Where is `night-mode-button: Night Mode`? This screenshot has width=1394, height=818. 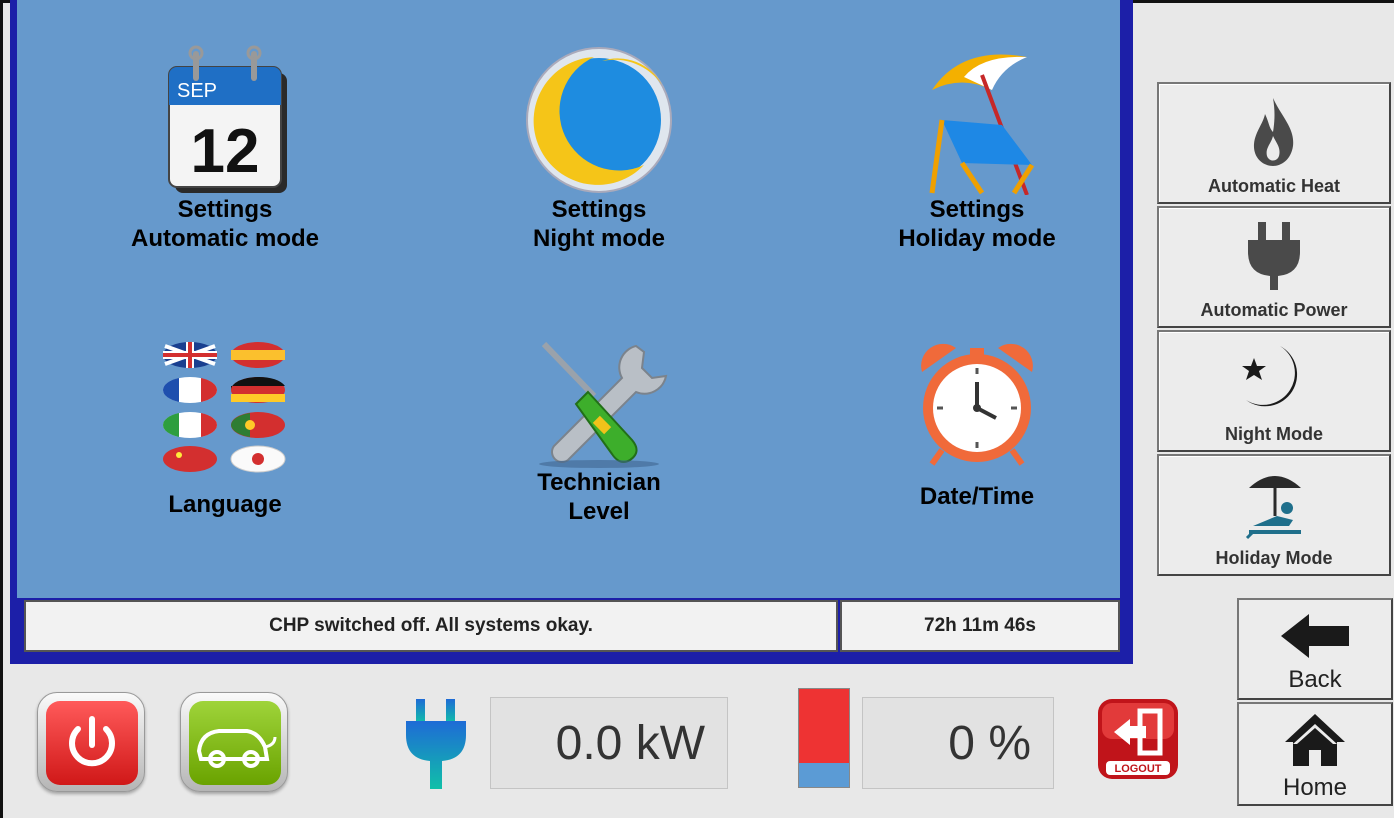
night-mode-button: Night Mode is located at coordinates (1274, 391).